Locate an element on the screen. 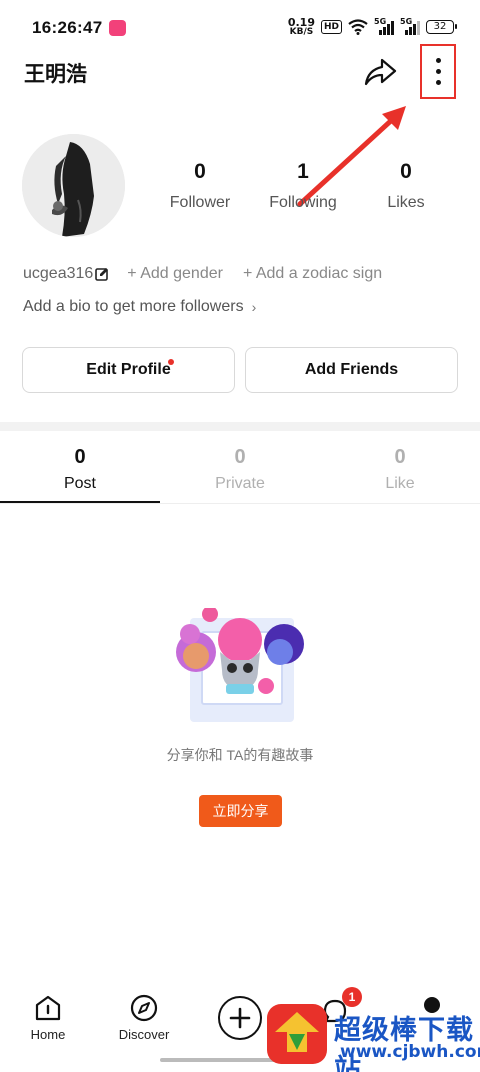  inbox-badge: 1 is located at coordinates (352, 997).